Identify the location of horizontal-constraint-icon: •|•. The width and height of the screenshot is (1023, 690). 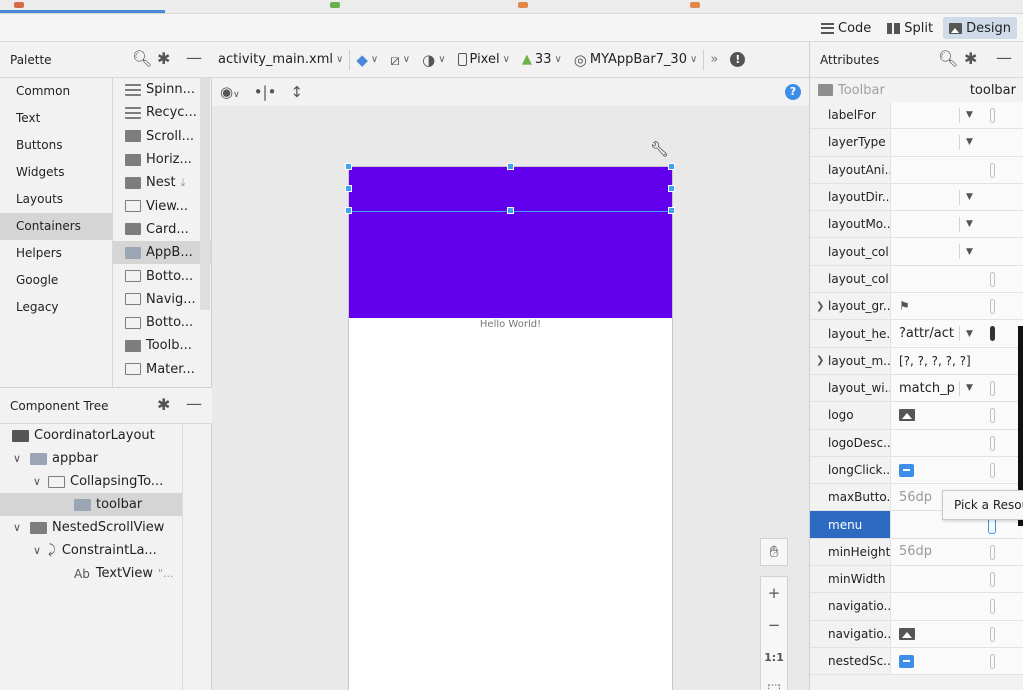
(265, 92).